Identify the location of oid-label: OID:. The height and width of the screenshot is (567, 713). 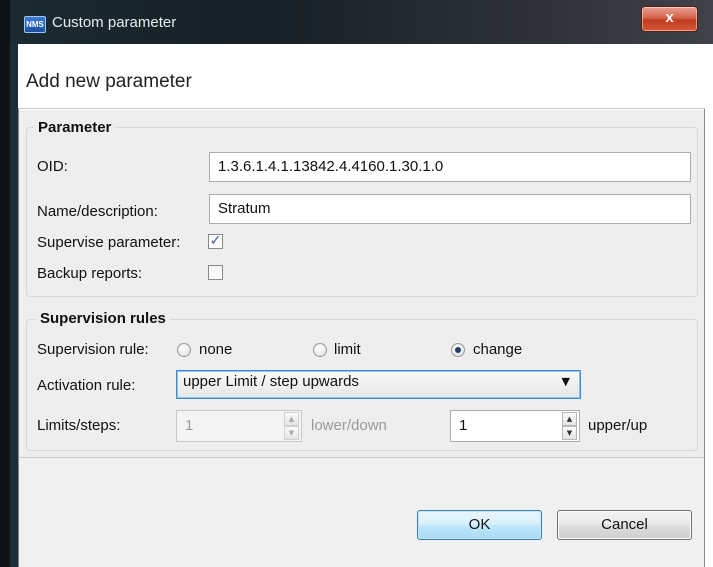
(52, 166).